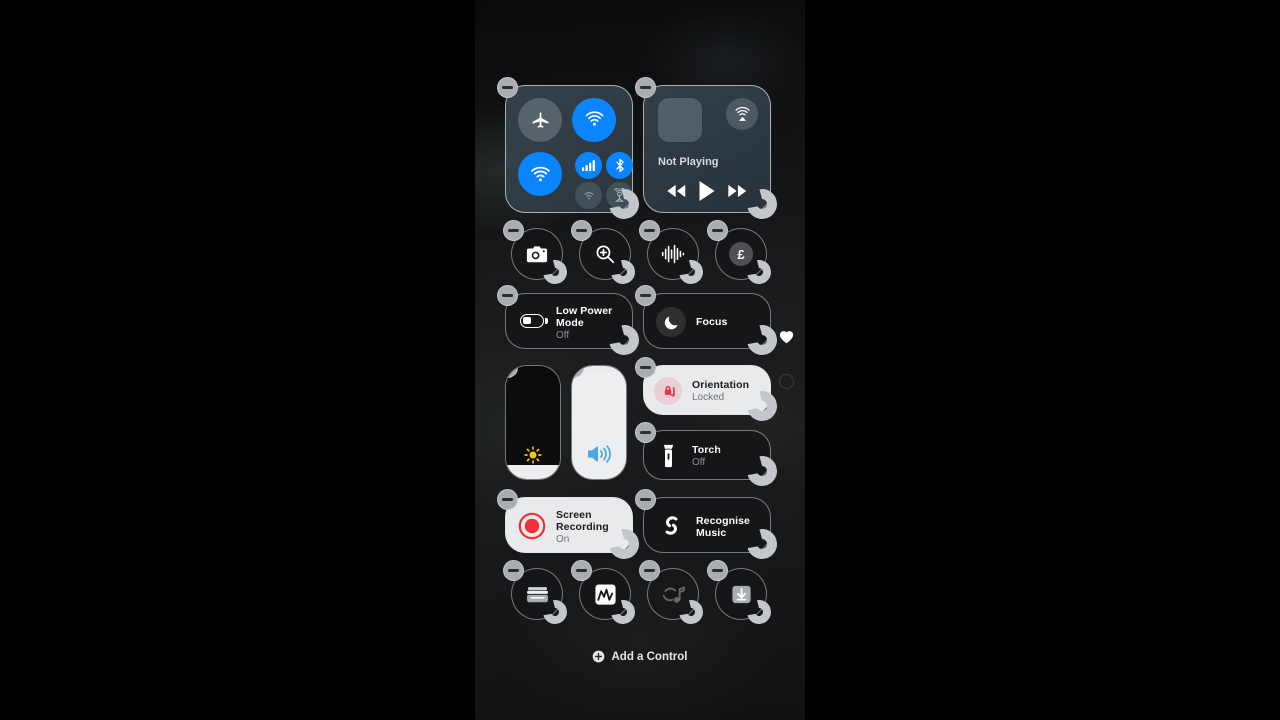 The image size is (1280, 720). What do you see at coordinates (599, 454) in the screenshot?
I see `speaker-waves-icon` at bounding box center [599, 454].